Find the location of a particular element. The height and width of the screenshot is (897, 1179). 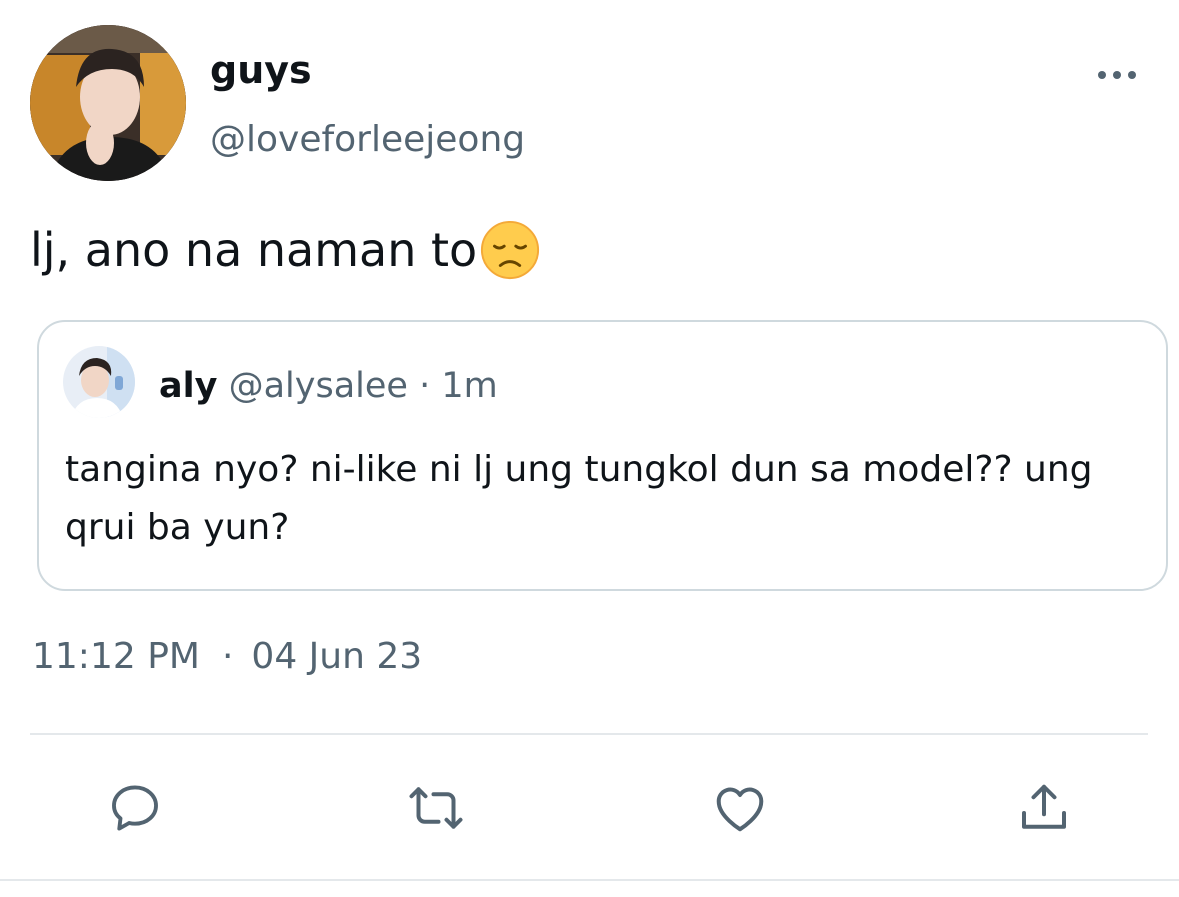

reply-icon is located at coordinates (135, 808).